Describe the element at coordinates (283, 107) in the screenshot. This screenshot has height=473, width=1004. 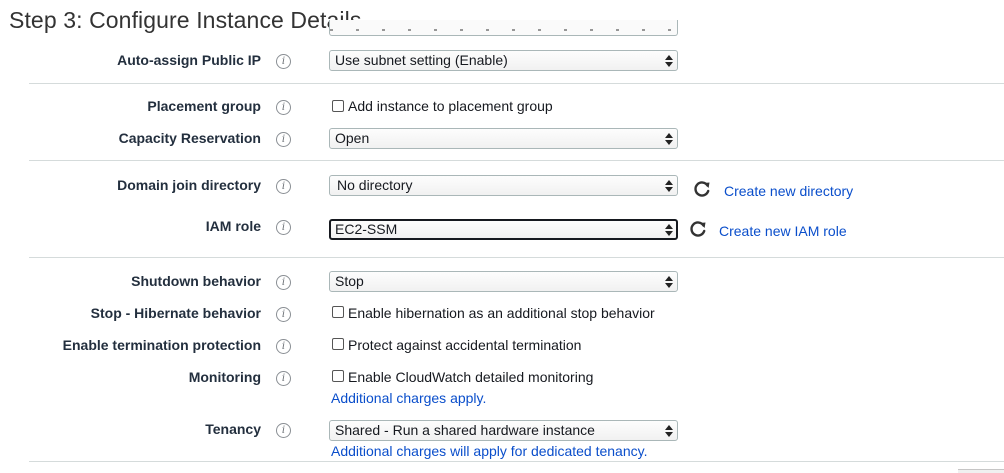
I see `placement-group-info-icon: i` at that location.